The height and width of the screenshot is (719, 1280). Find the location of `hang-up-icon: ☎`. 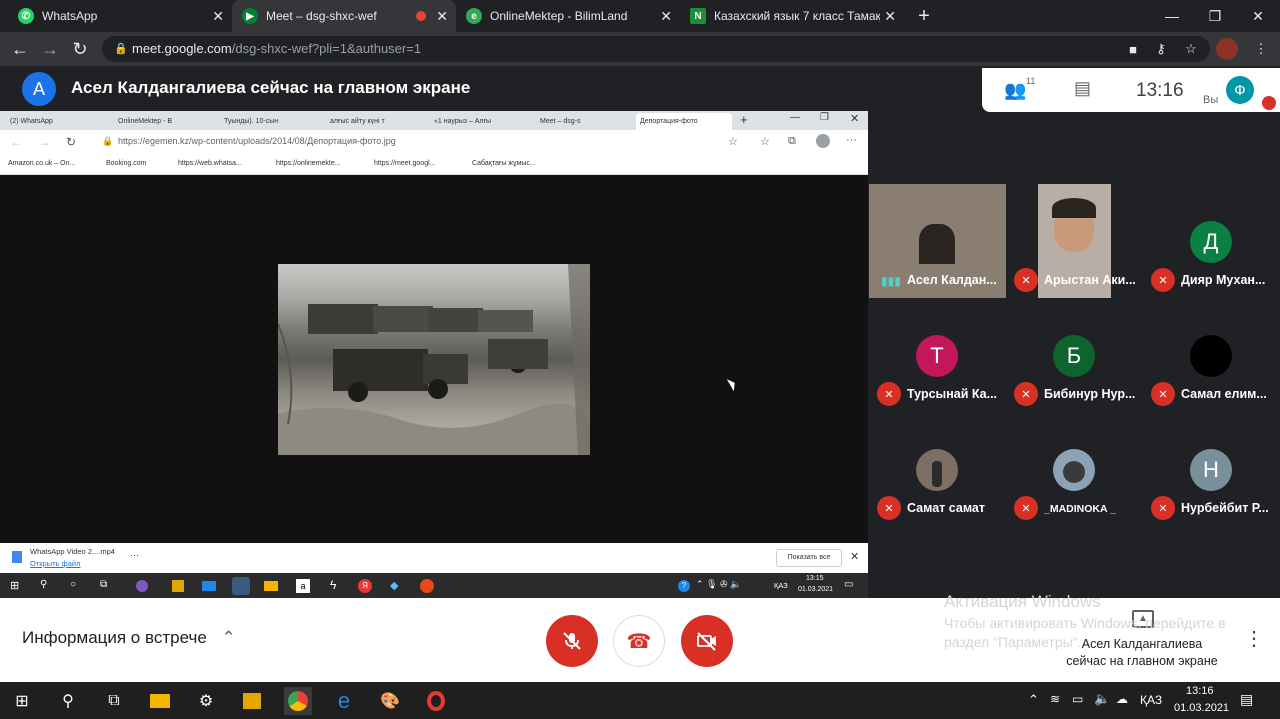

hang-up-icon: ☎ is located at coordinates (639, 641).